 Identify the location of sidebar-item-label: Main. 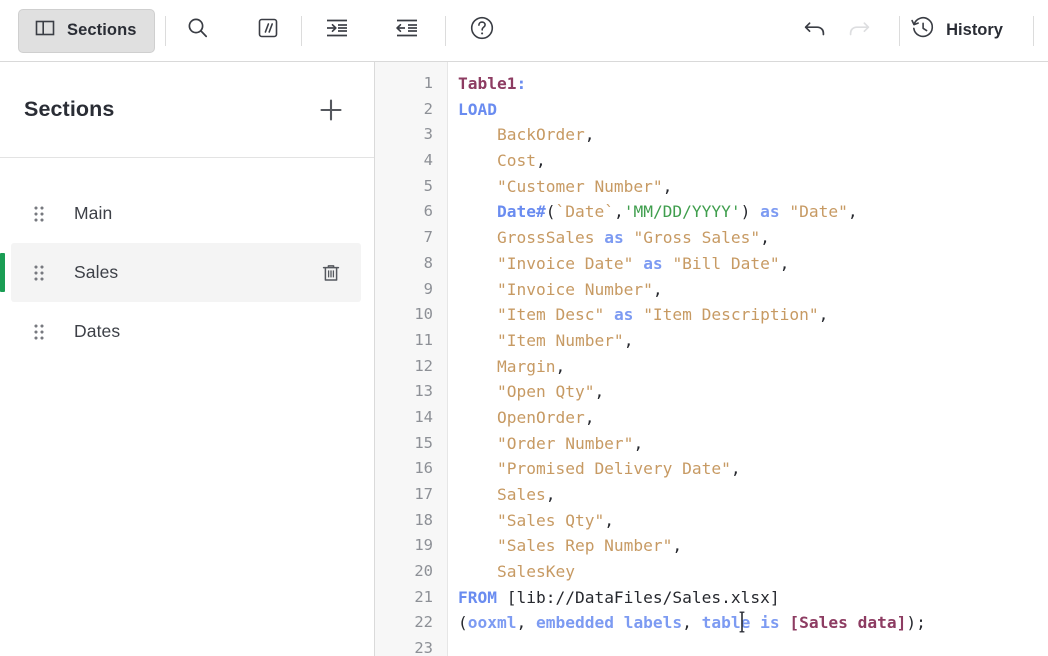
(93, 213).